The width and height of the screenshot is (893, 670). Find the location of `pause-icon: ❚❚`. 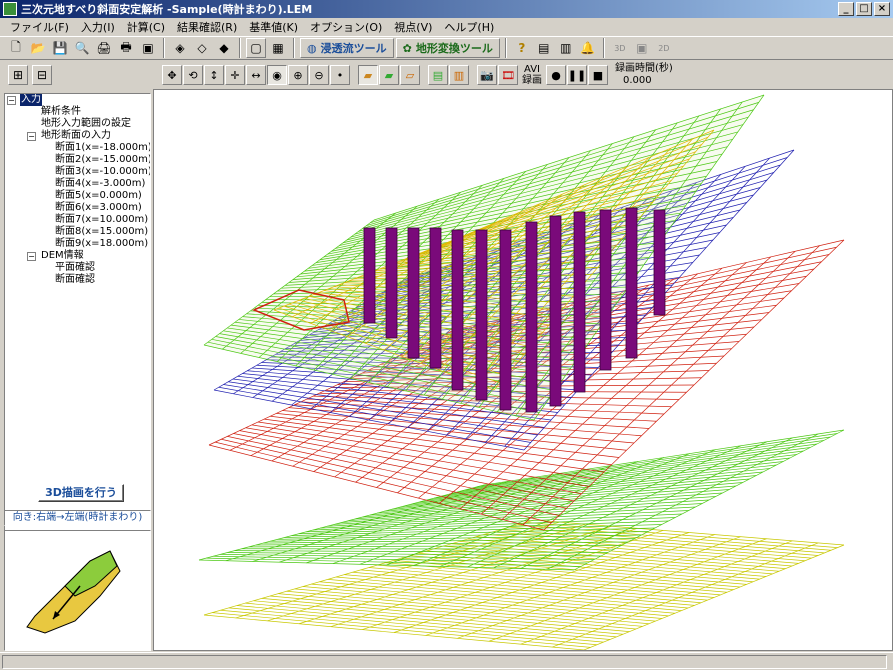

pause-icon: ❚❚ is located at coordinates (577, 75).